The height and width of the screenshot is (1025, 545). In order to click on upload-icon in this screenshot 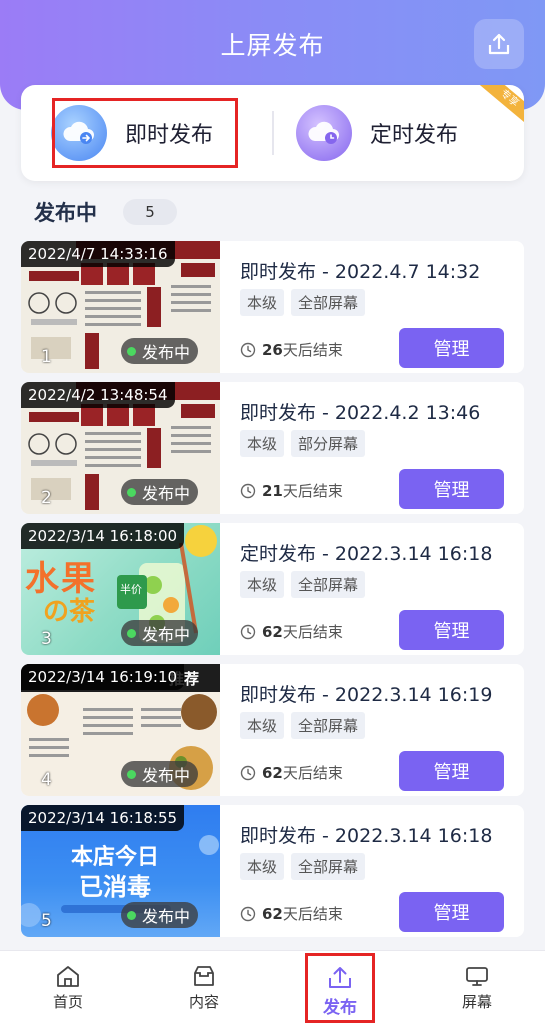, I will do `click(499, 44)`.